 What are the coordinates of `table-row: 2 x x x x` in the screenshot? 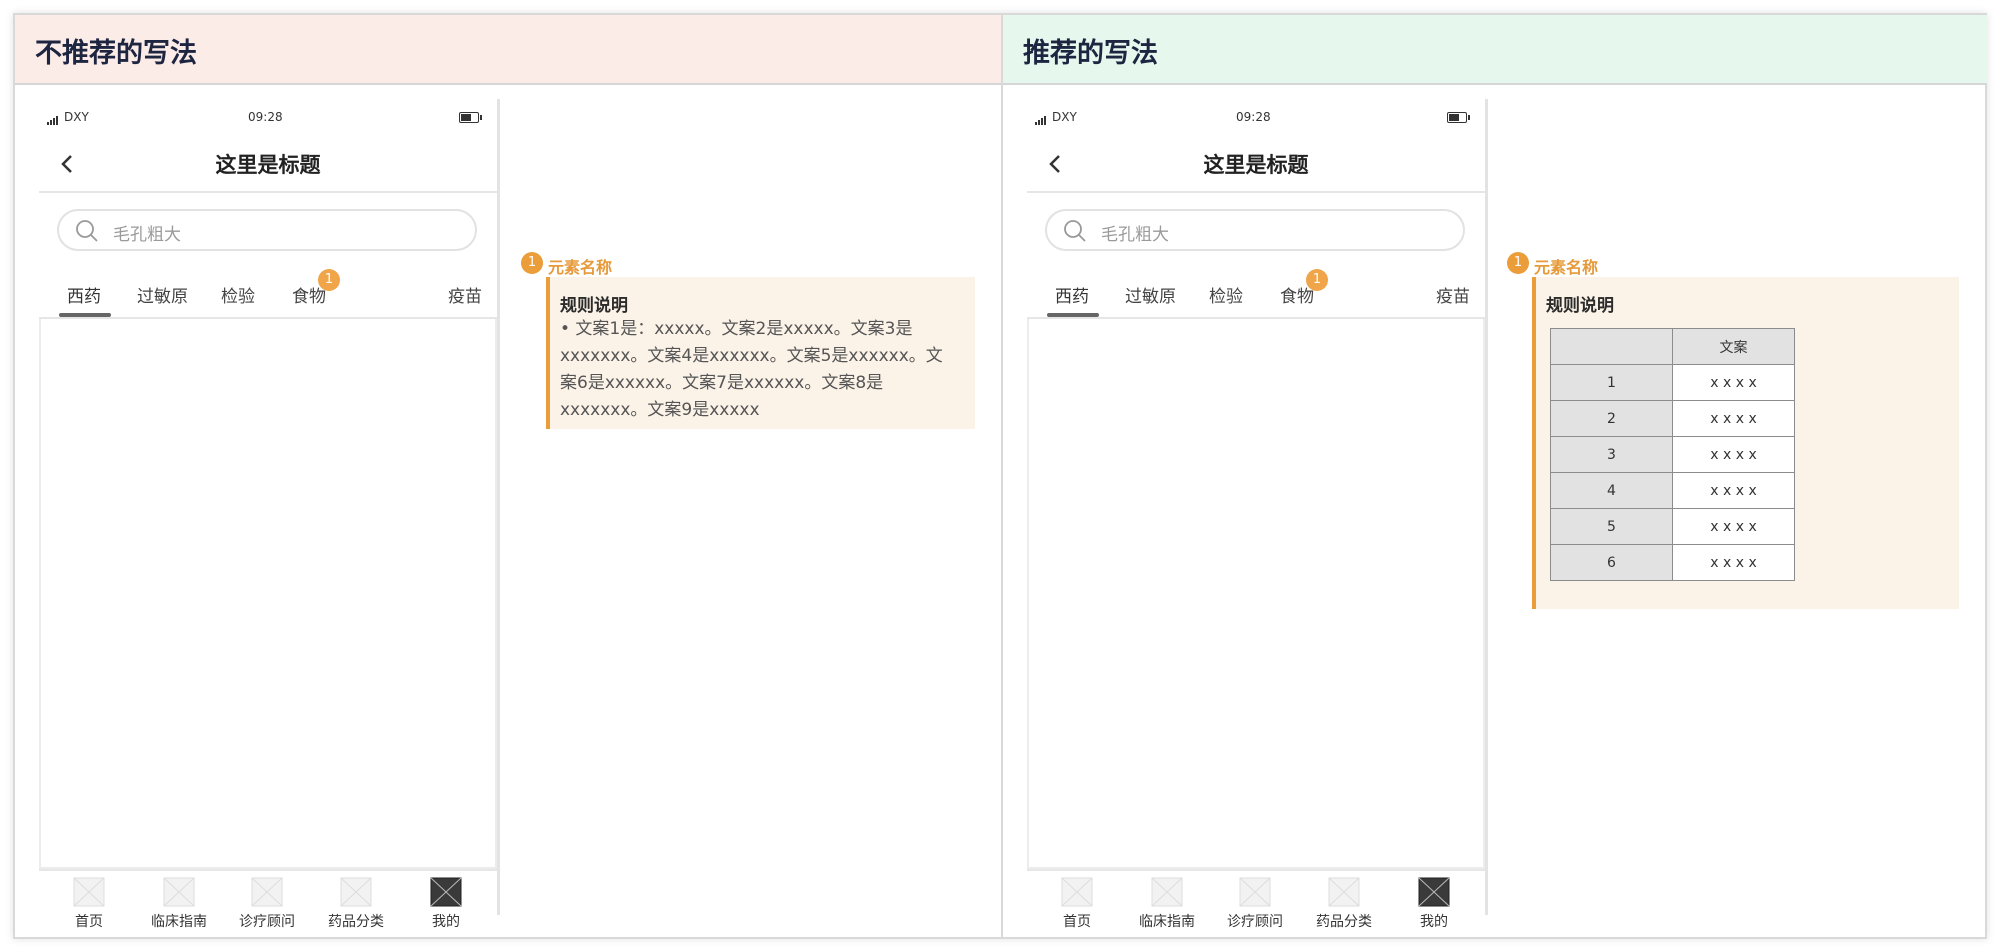 It's located at (1672, 418).